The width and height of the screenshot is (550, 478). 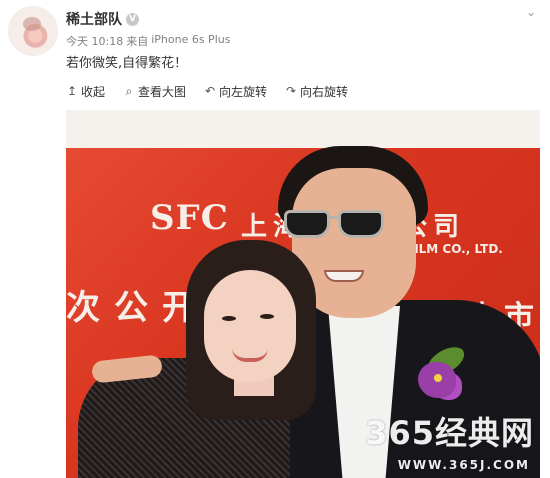 I want to click on source-prefix: 来自, so click(x=137, y=41).